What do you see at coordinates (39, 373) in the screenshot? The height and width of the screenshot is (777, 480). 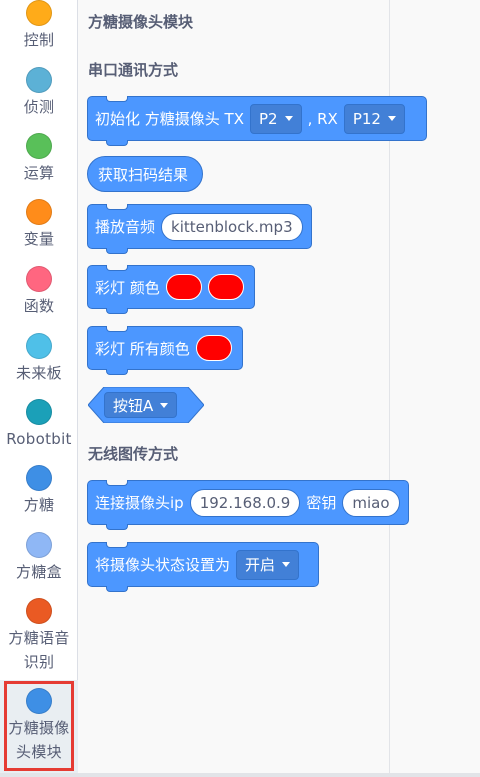 I see `category-label: 未来板` at bounding box center [39, 373].